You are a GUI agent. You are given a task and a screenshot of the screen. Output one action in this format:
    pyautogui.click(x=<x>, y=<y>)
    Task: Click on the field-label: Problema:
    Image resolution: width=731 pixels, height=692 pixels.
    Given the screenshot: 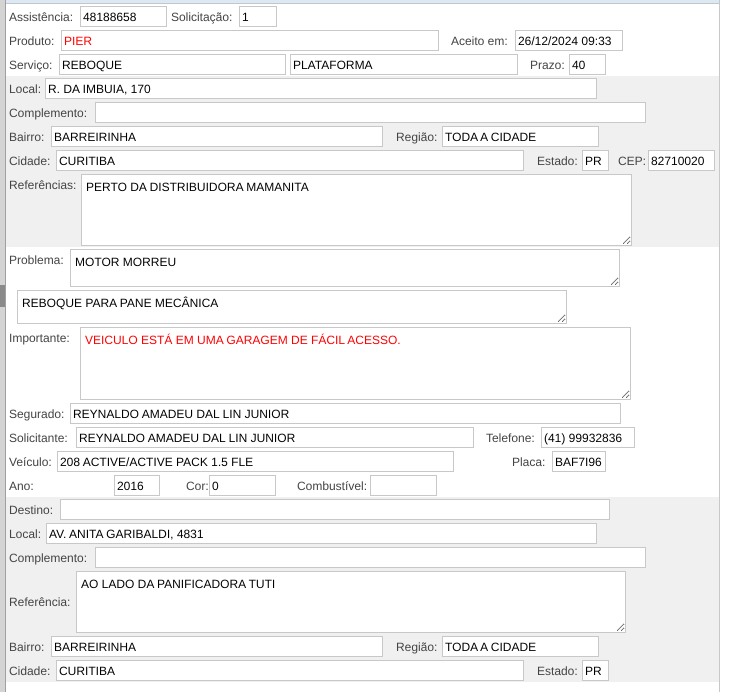 What is the action you would take?
    pyautogui.click(x=36, y=260)
    